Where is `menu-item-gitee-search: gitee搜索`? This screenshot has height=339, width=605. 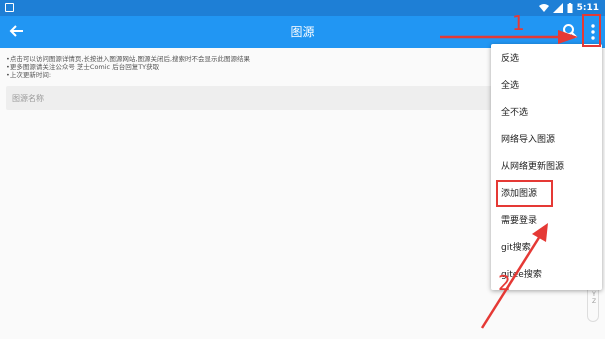 menu-item-gitee-search: gitee搜索 is located at coordinates (546, 275).